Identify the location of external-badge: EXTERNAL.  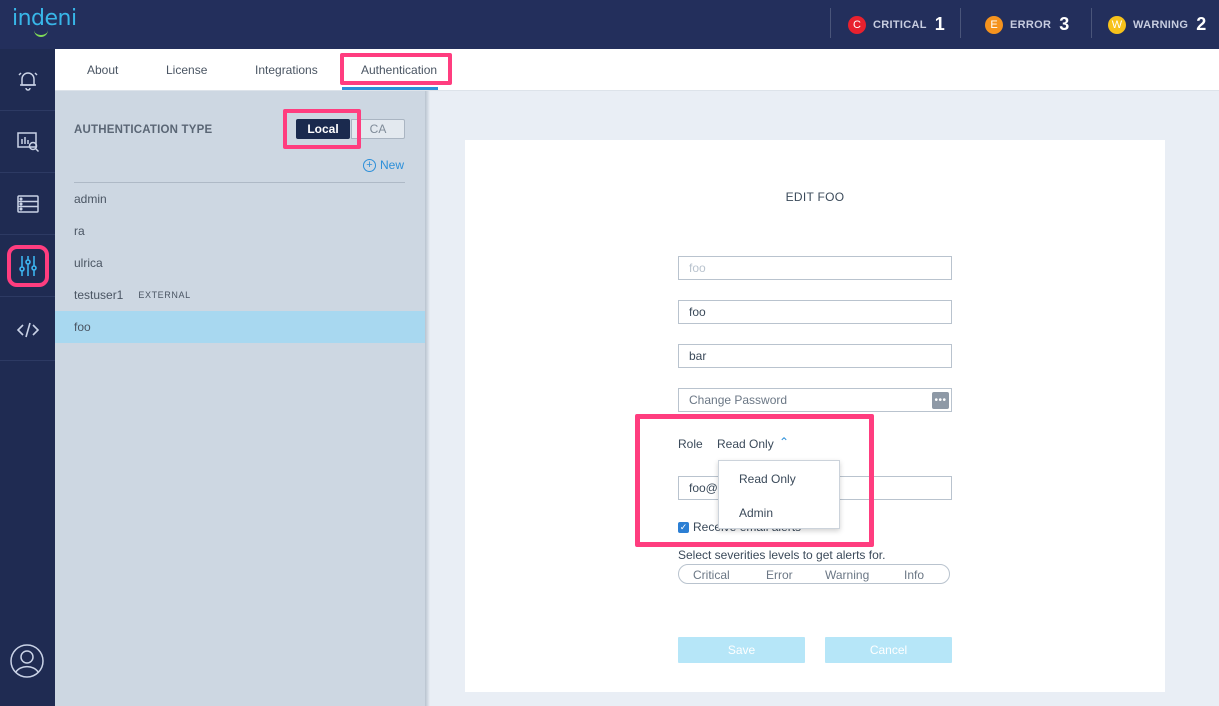
(164, 295).